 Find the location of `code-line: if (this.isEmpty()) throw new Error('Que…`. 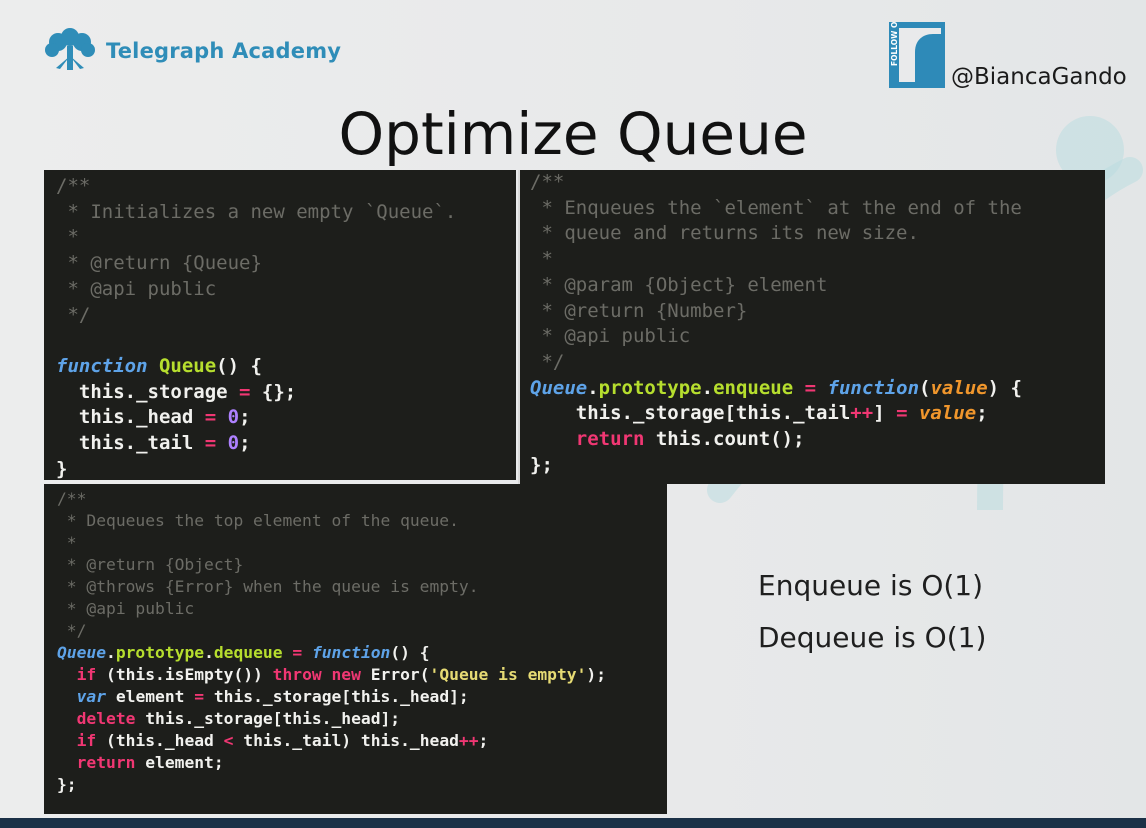

code-line: if (this.isEmpty()) throw new Error('Que… is located at coordinates (341, 674).